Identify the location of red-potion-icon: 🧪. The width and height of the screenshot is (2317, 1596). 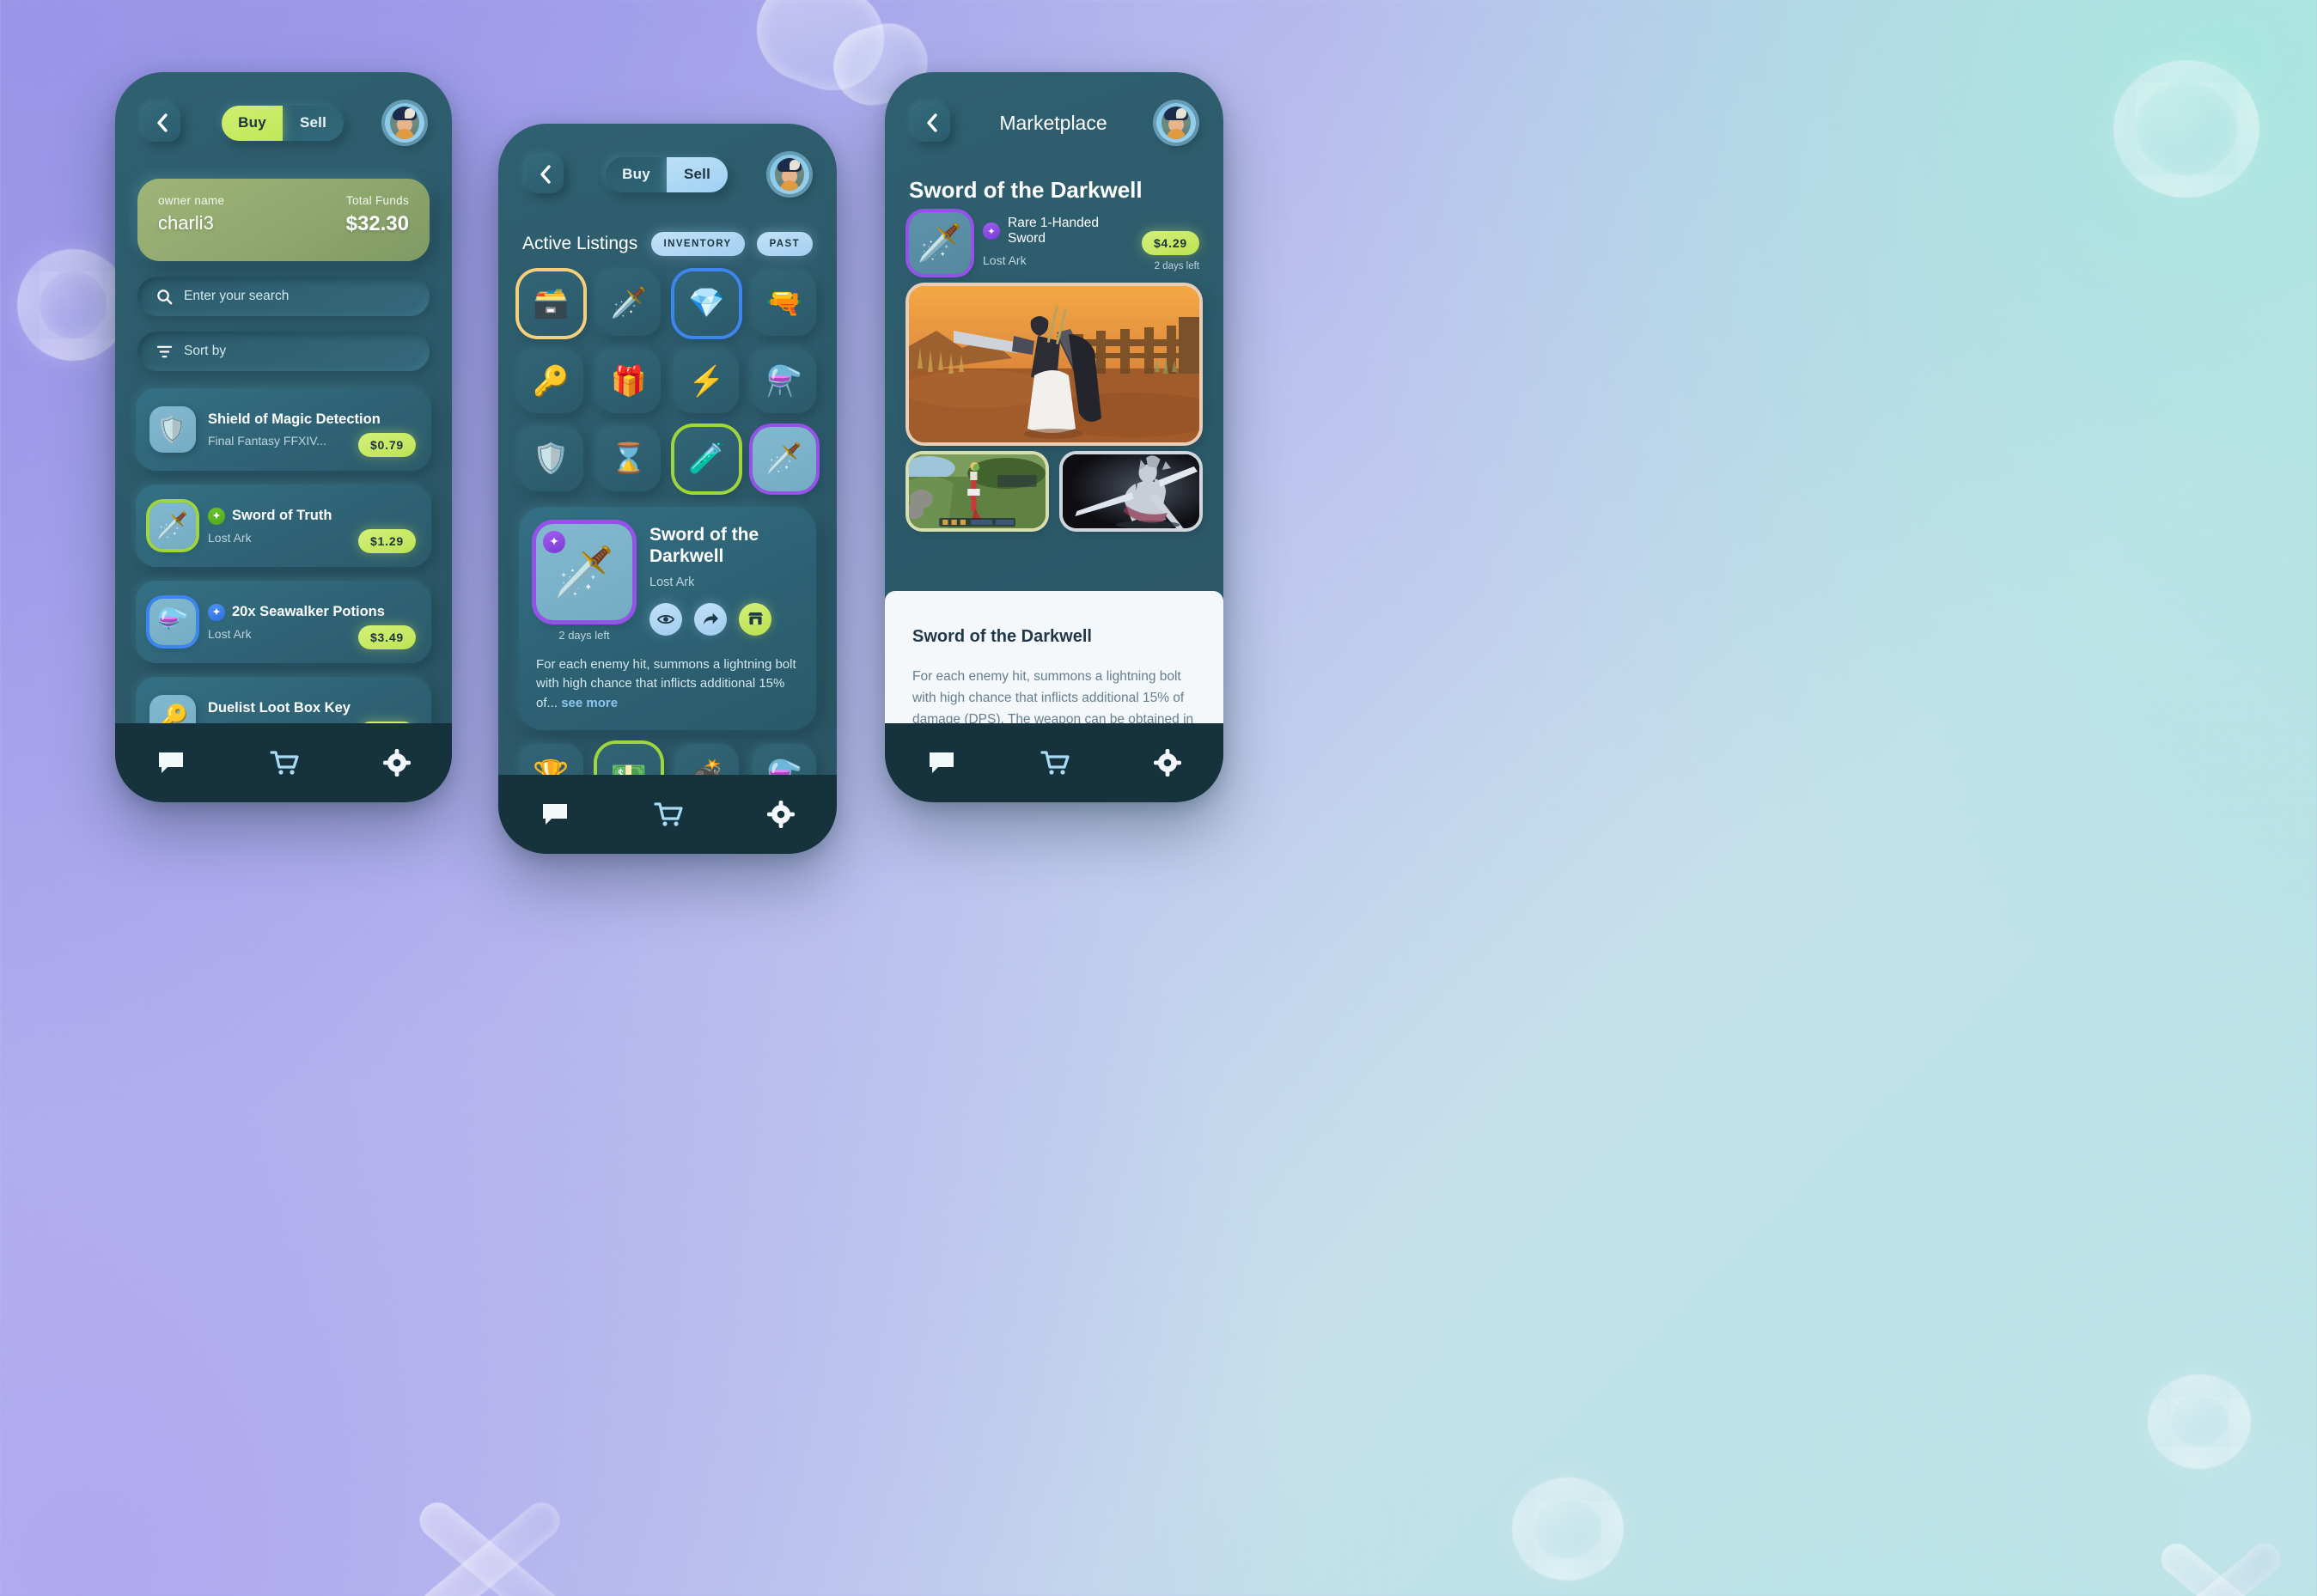
(706, 459).